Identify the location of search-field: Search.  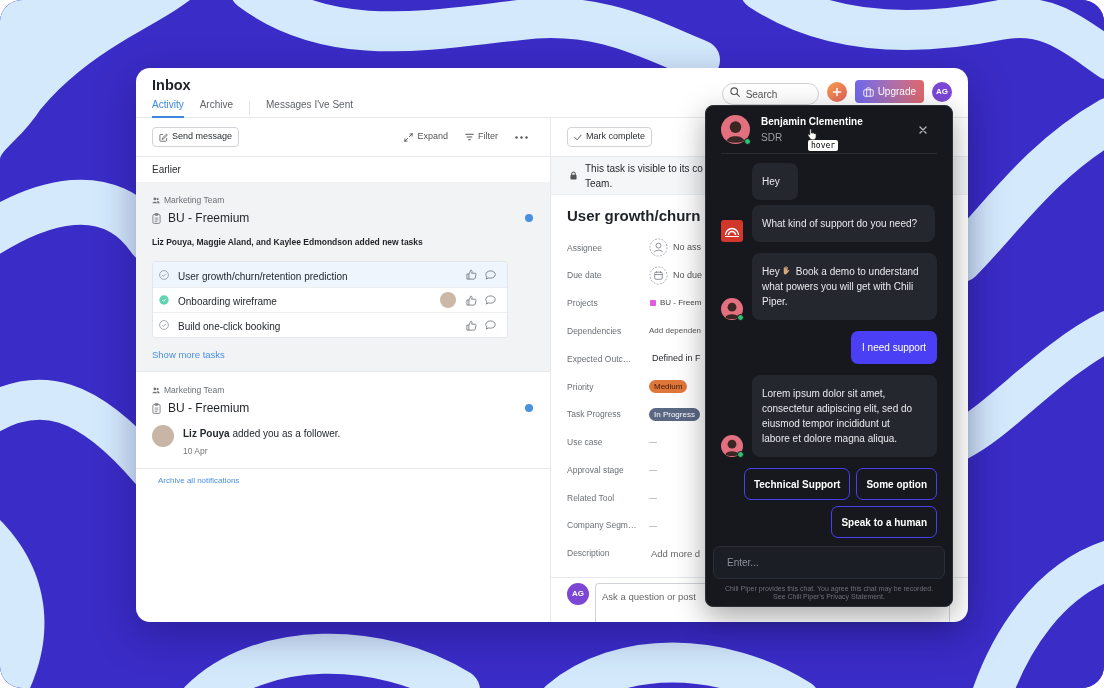
(770, 94).